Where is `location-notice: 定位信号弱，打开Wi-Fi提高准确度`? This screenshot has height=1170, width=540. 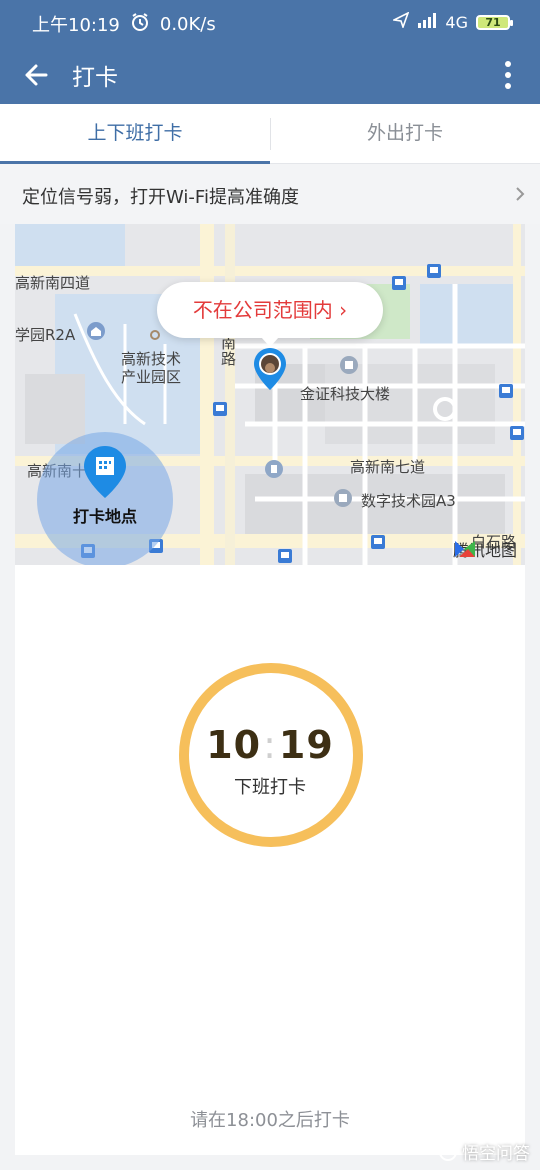 location-notice: 定位信号弱，打开Wi-Fi提高准确度 is located at coordinates (270, 194).